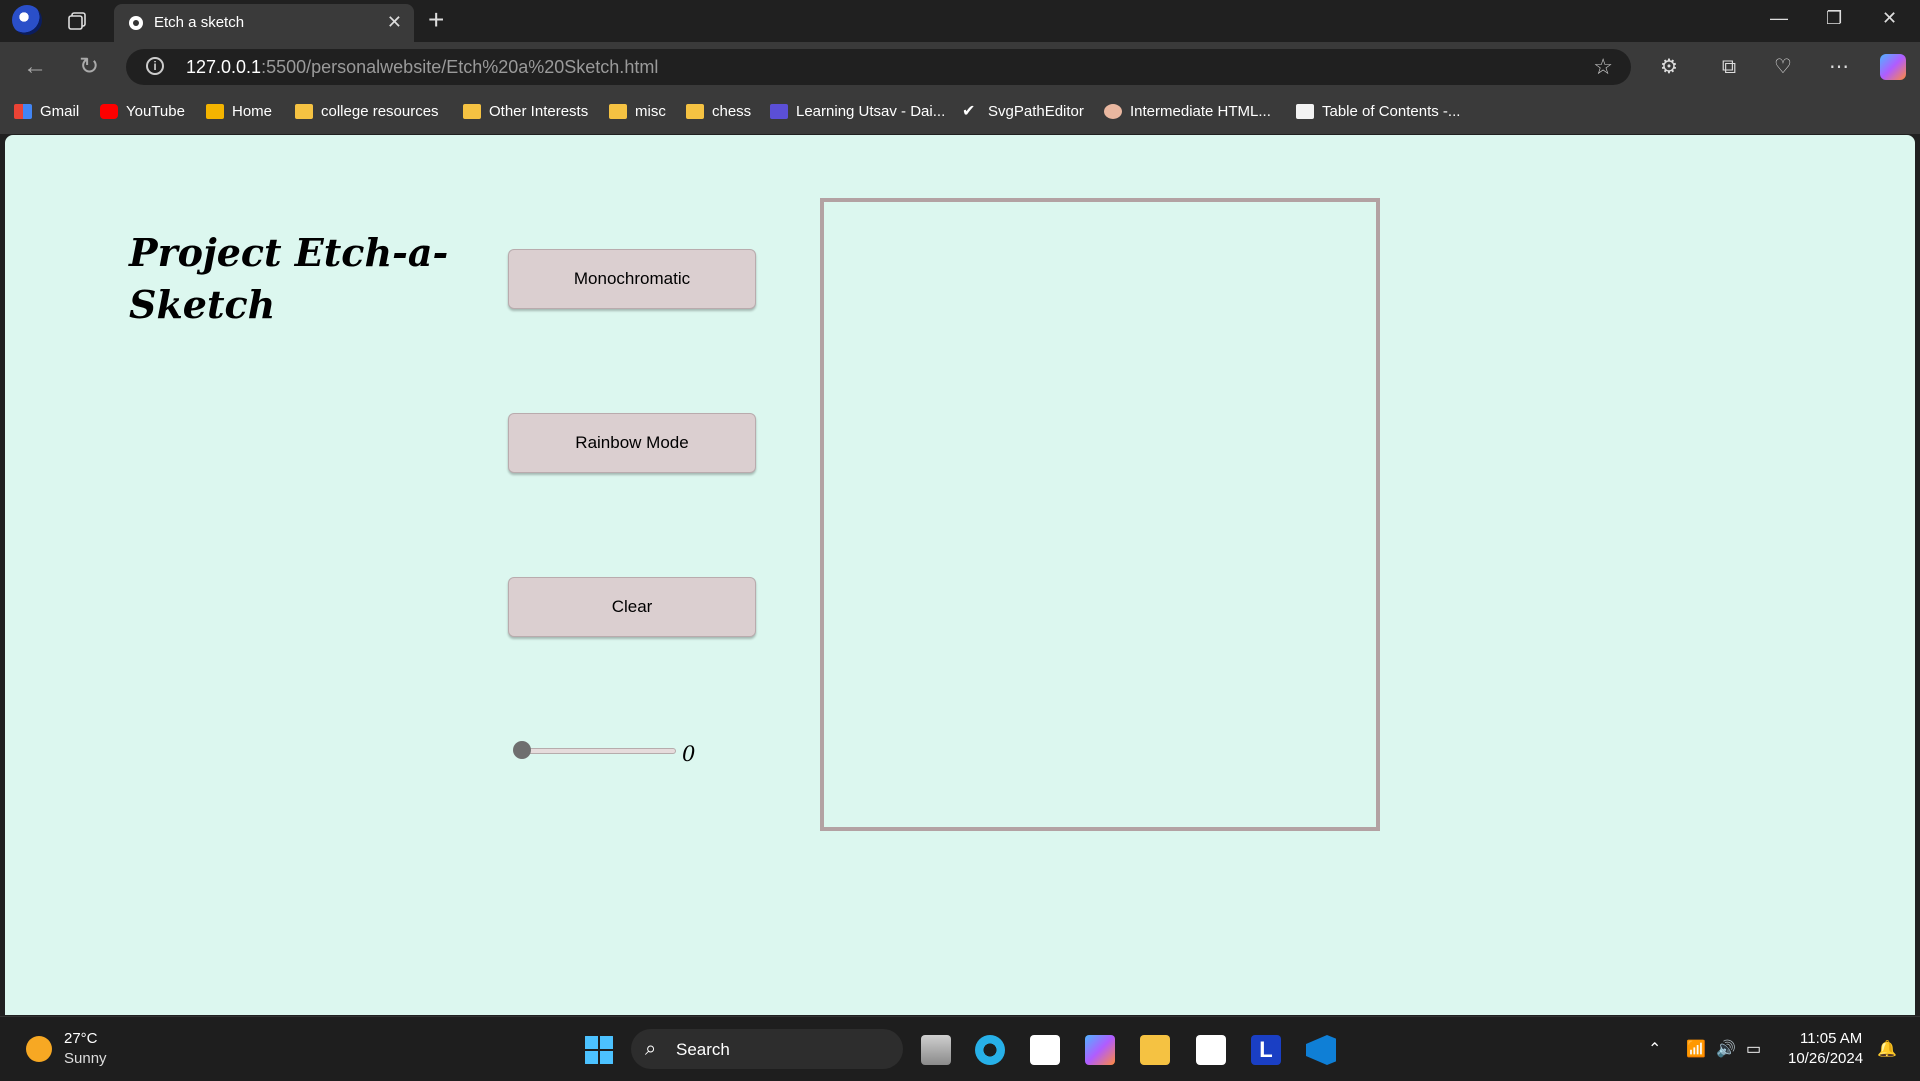 The width and height of the screenshot is (1920, 1081). Describe the element at coordinates (1889, 18) in the screenshot. I see `close-window-icon: ✕` at that location.